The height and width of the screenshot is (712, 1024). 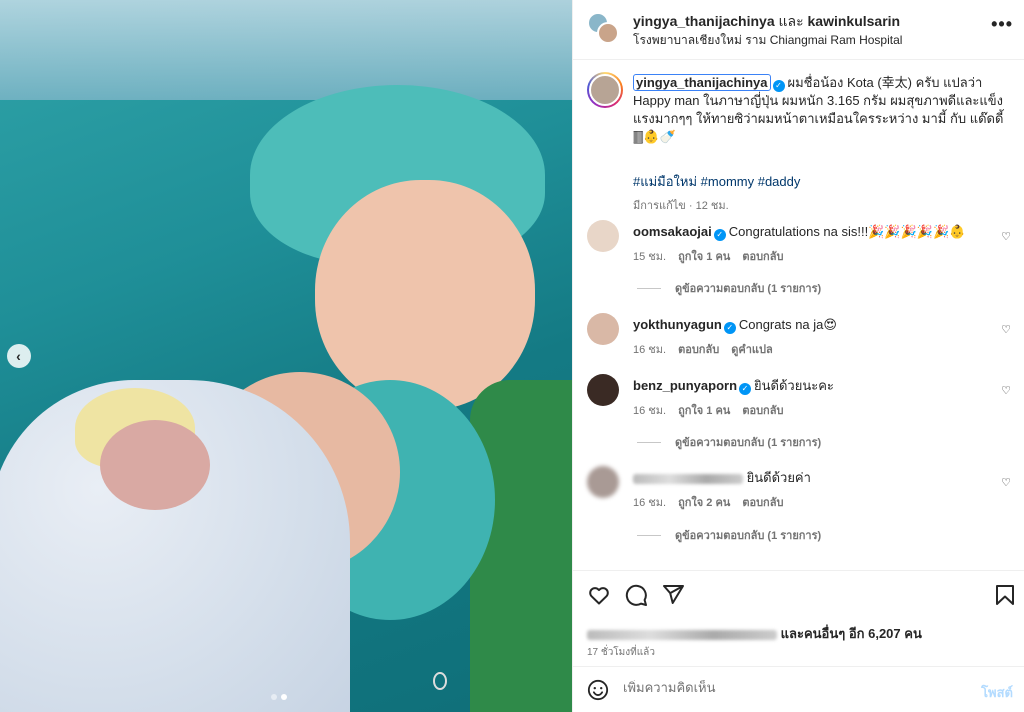 I want to click on author-username: kawinkulsarin, so click(x=854, y=21).